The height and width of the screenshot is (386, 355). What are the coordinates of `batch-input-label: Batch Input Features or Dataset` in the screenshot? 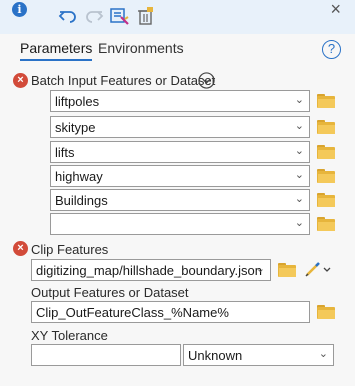 It's located at (123, 80).